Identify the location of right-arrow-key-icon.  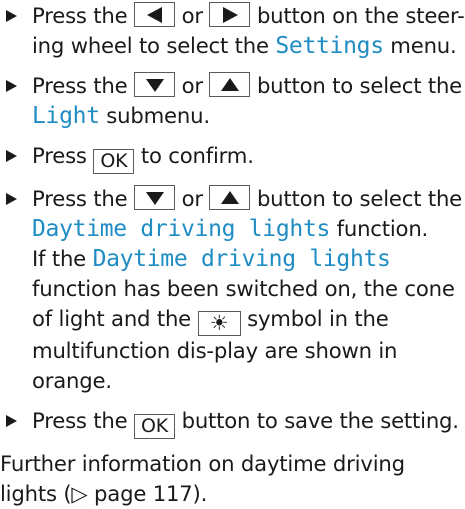
(230, 14).